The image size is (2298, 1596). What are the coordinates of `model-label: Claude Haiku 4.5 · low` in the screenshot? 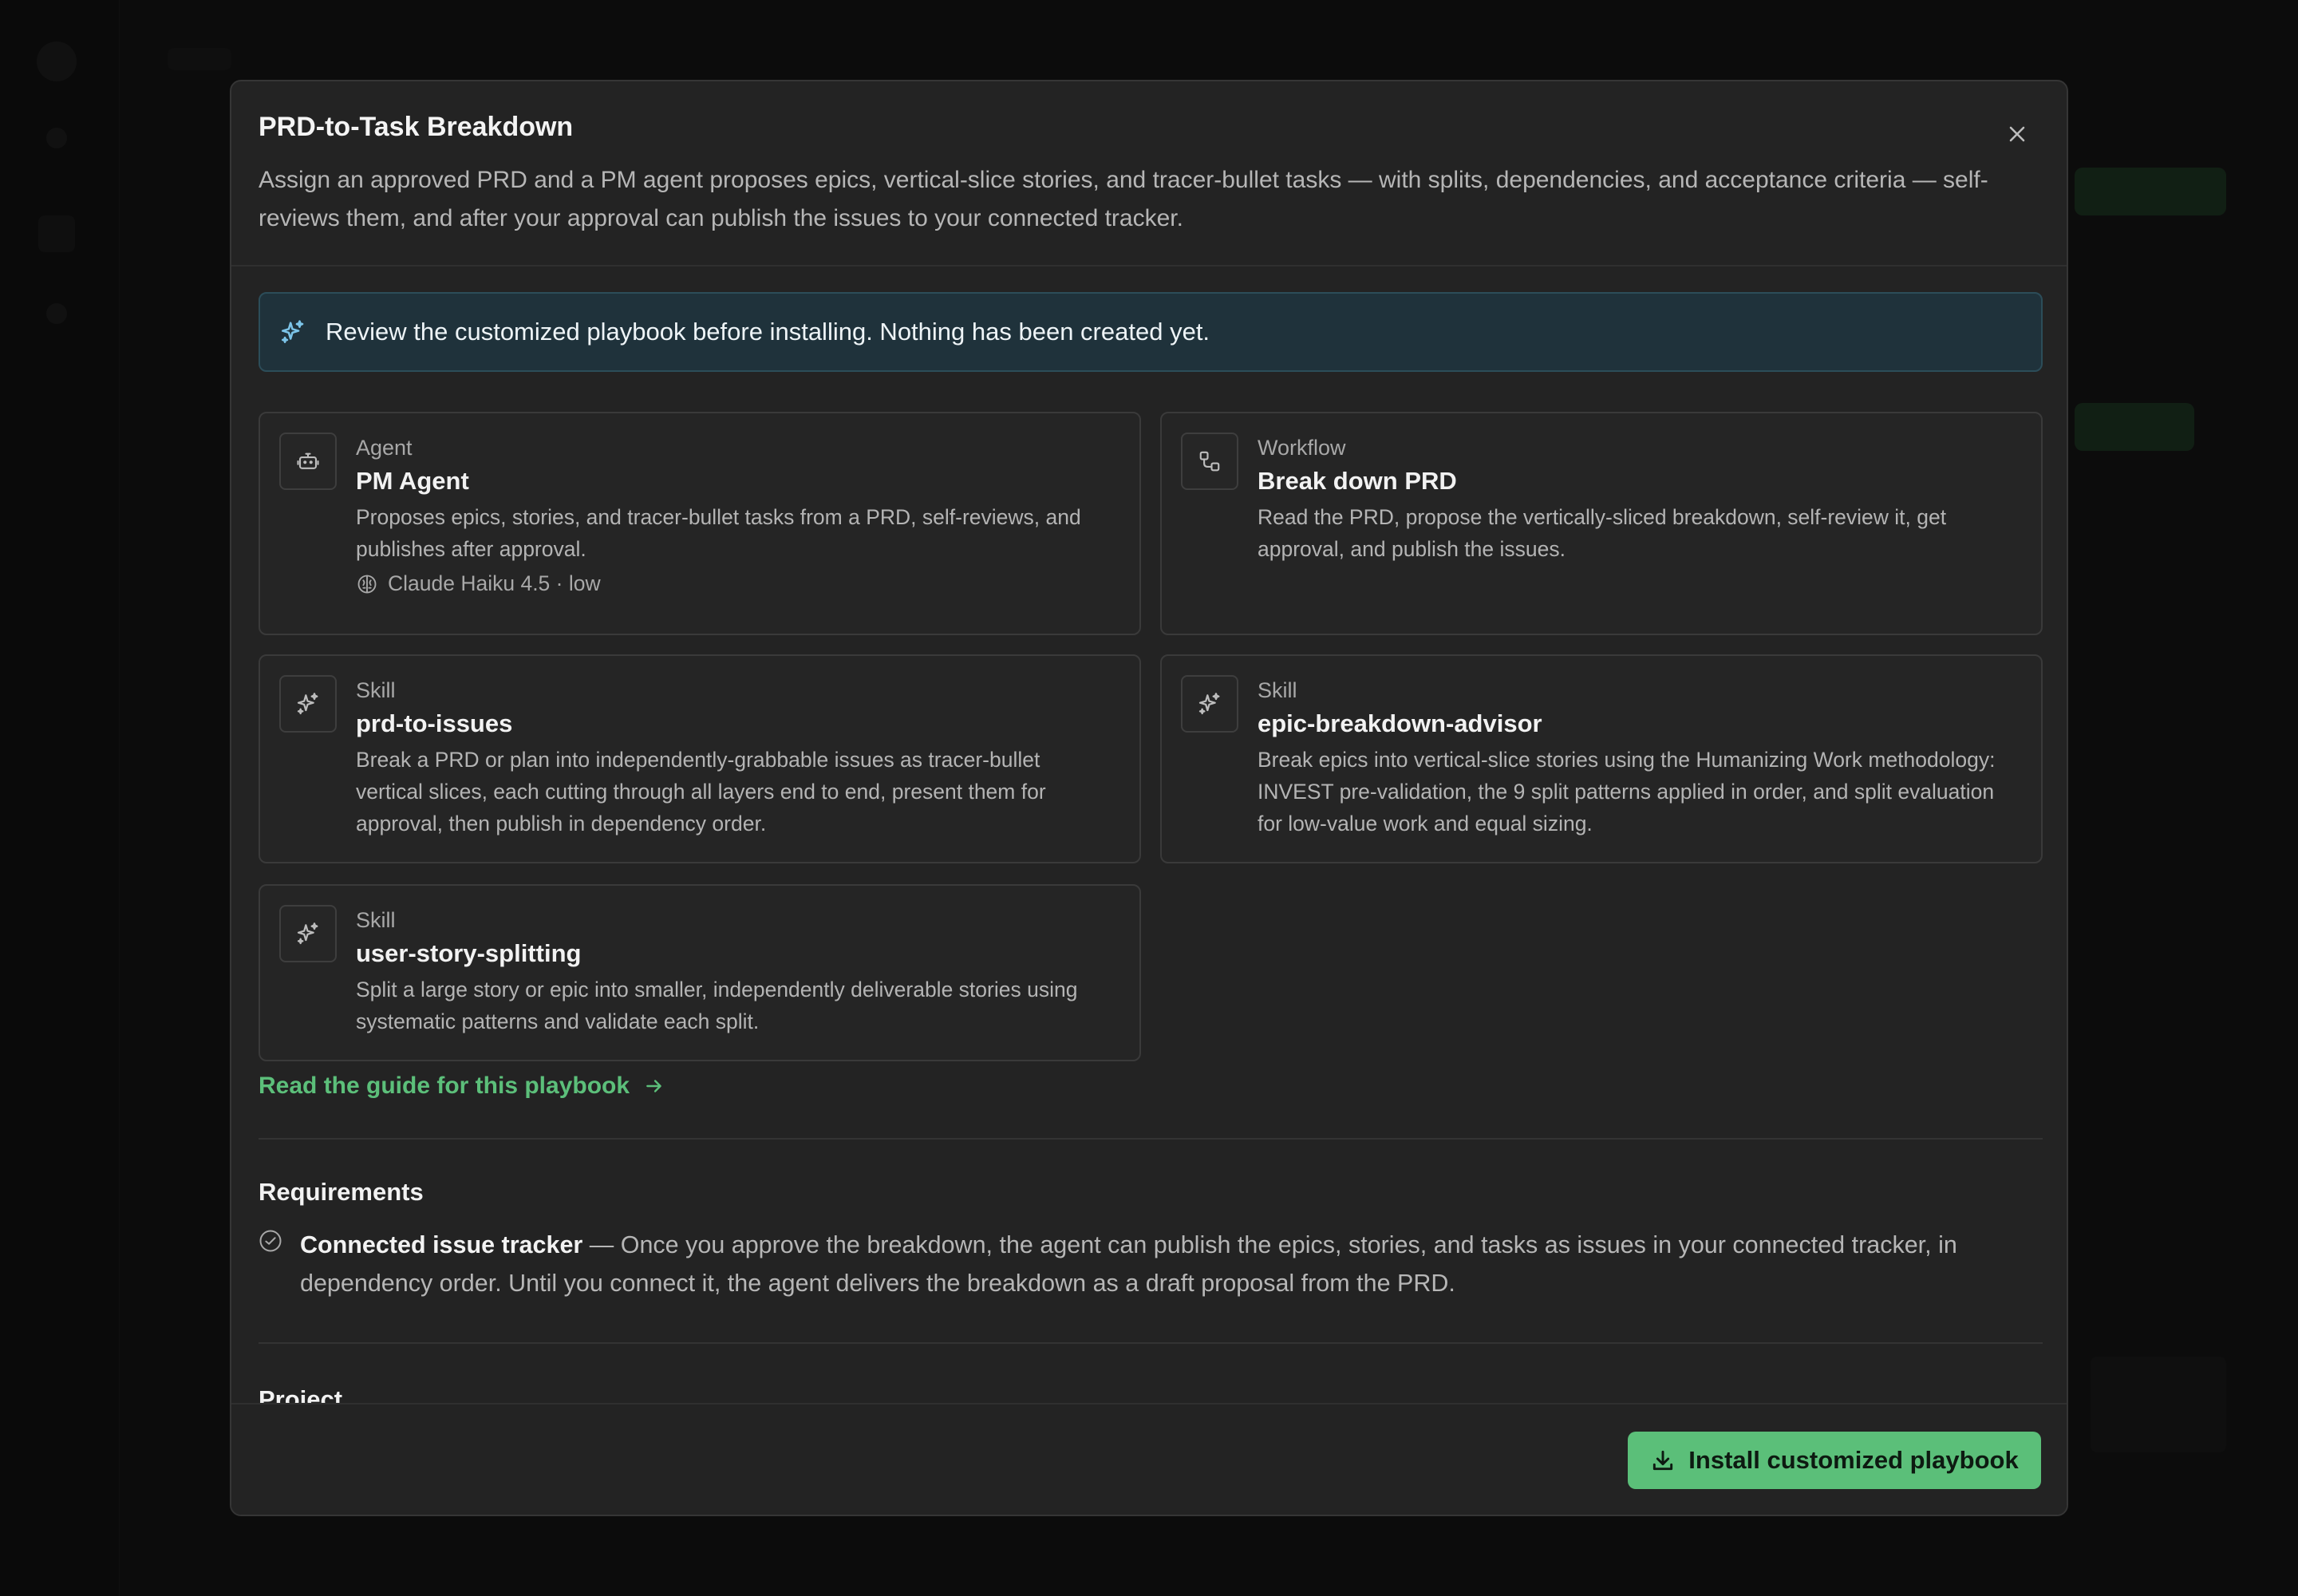 It's located at (495, 583).